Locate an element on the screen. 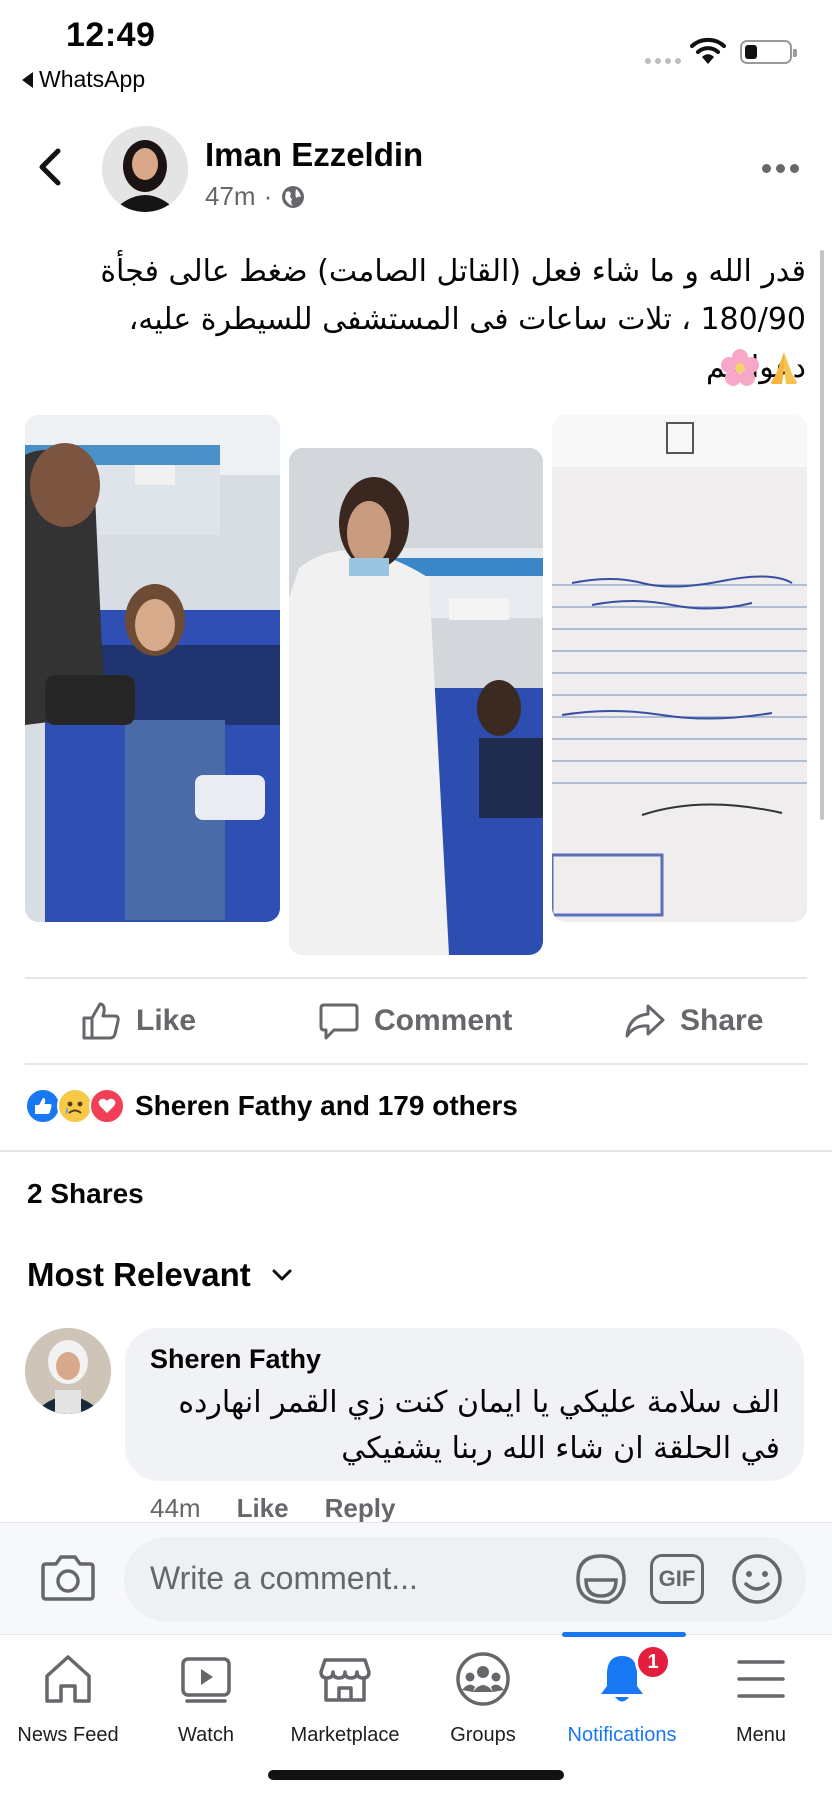  chevron-down-icon is located at coordinates (282, 1275).